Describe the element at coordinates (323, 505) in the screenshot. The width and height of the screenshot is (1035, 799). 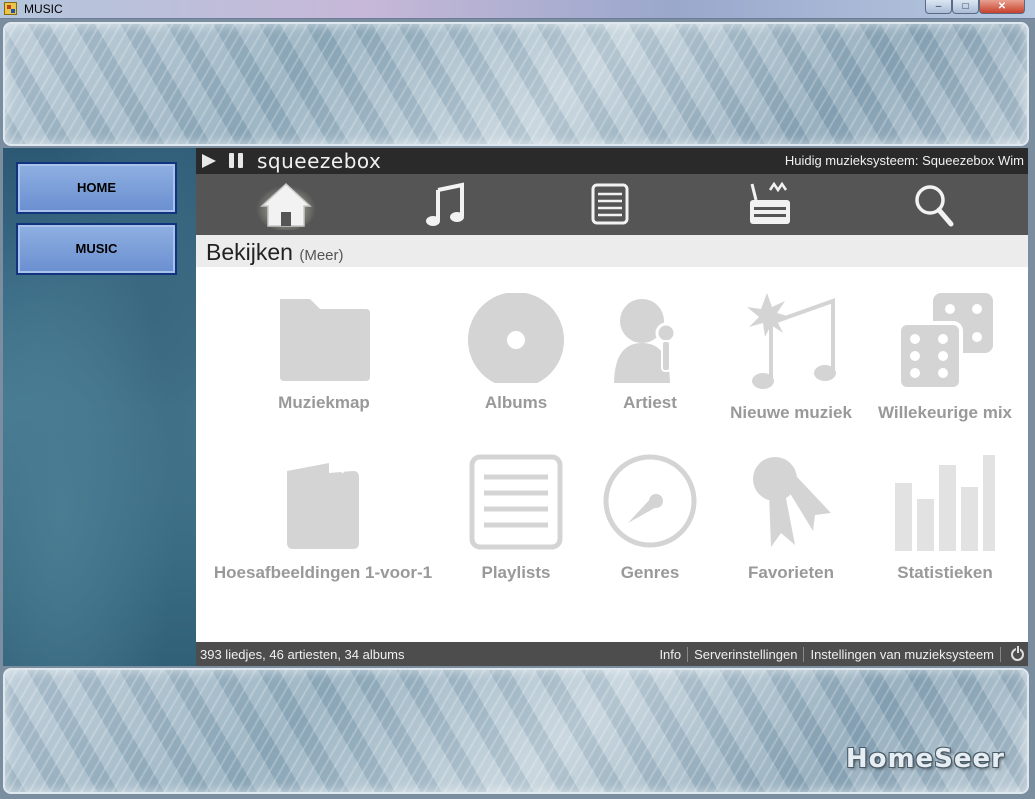
I see `cover-art-icon` at that location.